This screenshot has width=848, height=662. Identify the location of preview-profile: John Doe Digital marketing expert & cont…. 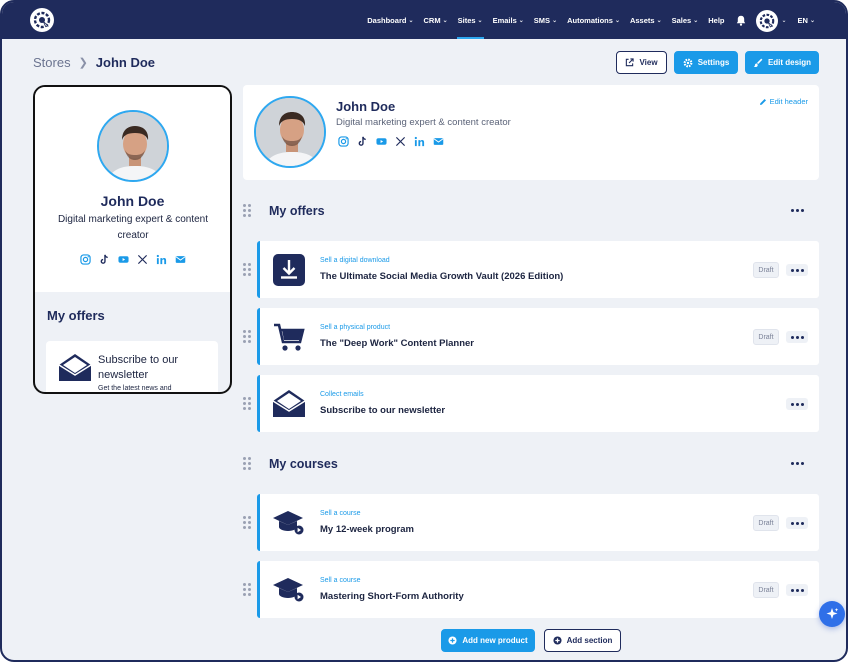
(132, 189).